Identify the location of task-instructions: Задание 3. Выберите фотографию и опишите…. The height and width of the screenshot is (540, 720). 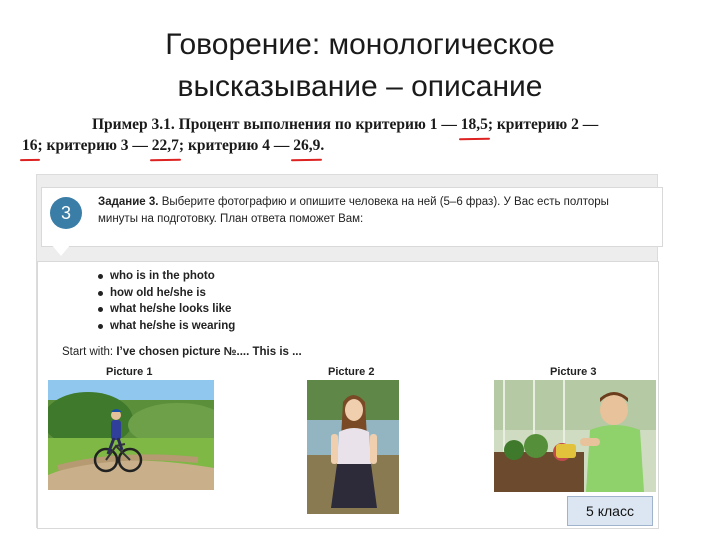
(378, 211).